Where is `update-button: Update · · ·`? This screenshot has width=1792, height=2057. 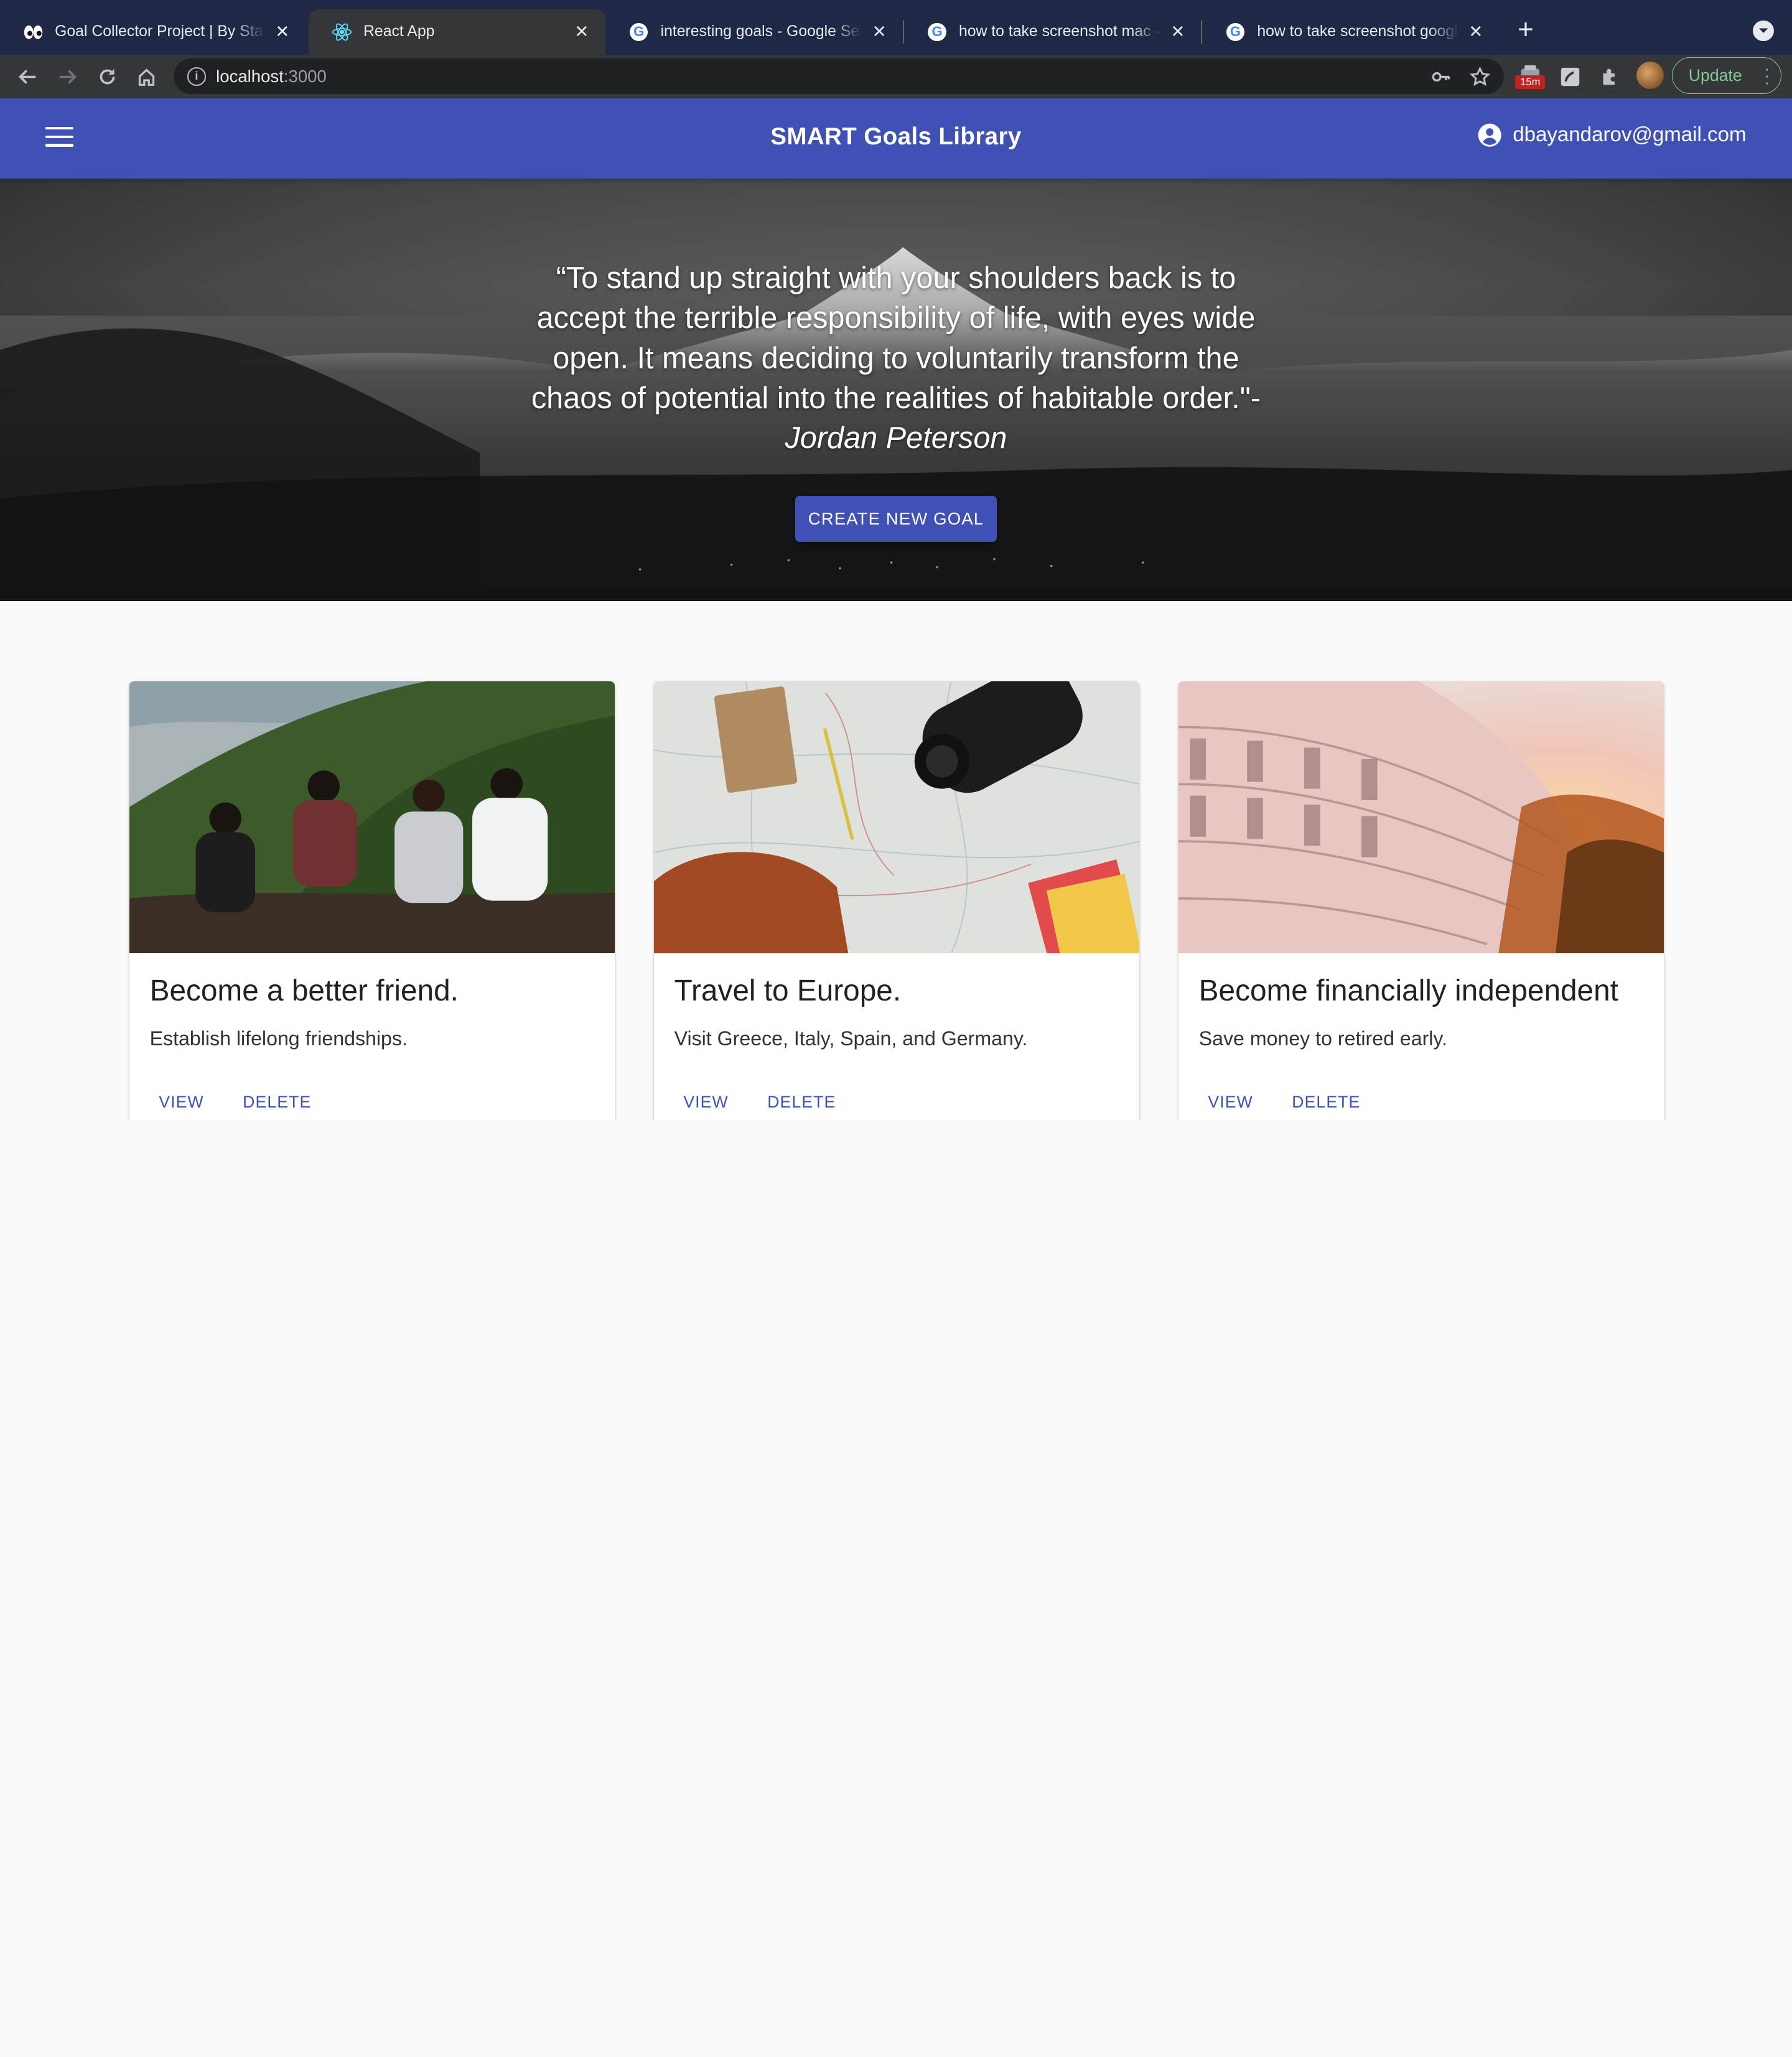
update-button: Update · · · is located at coordinates (1727, 75).